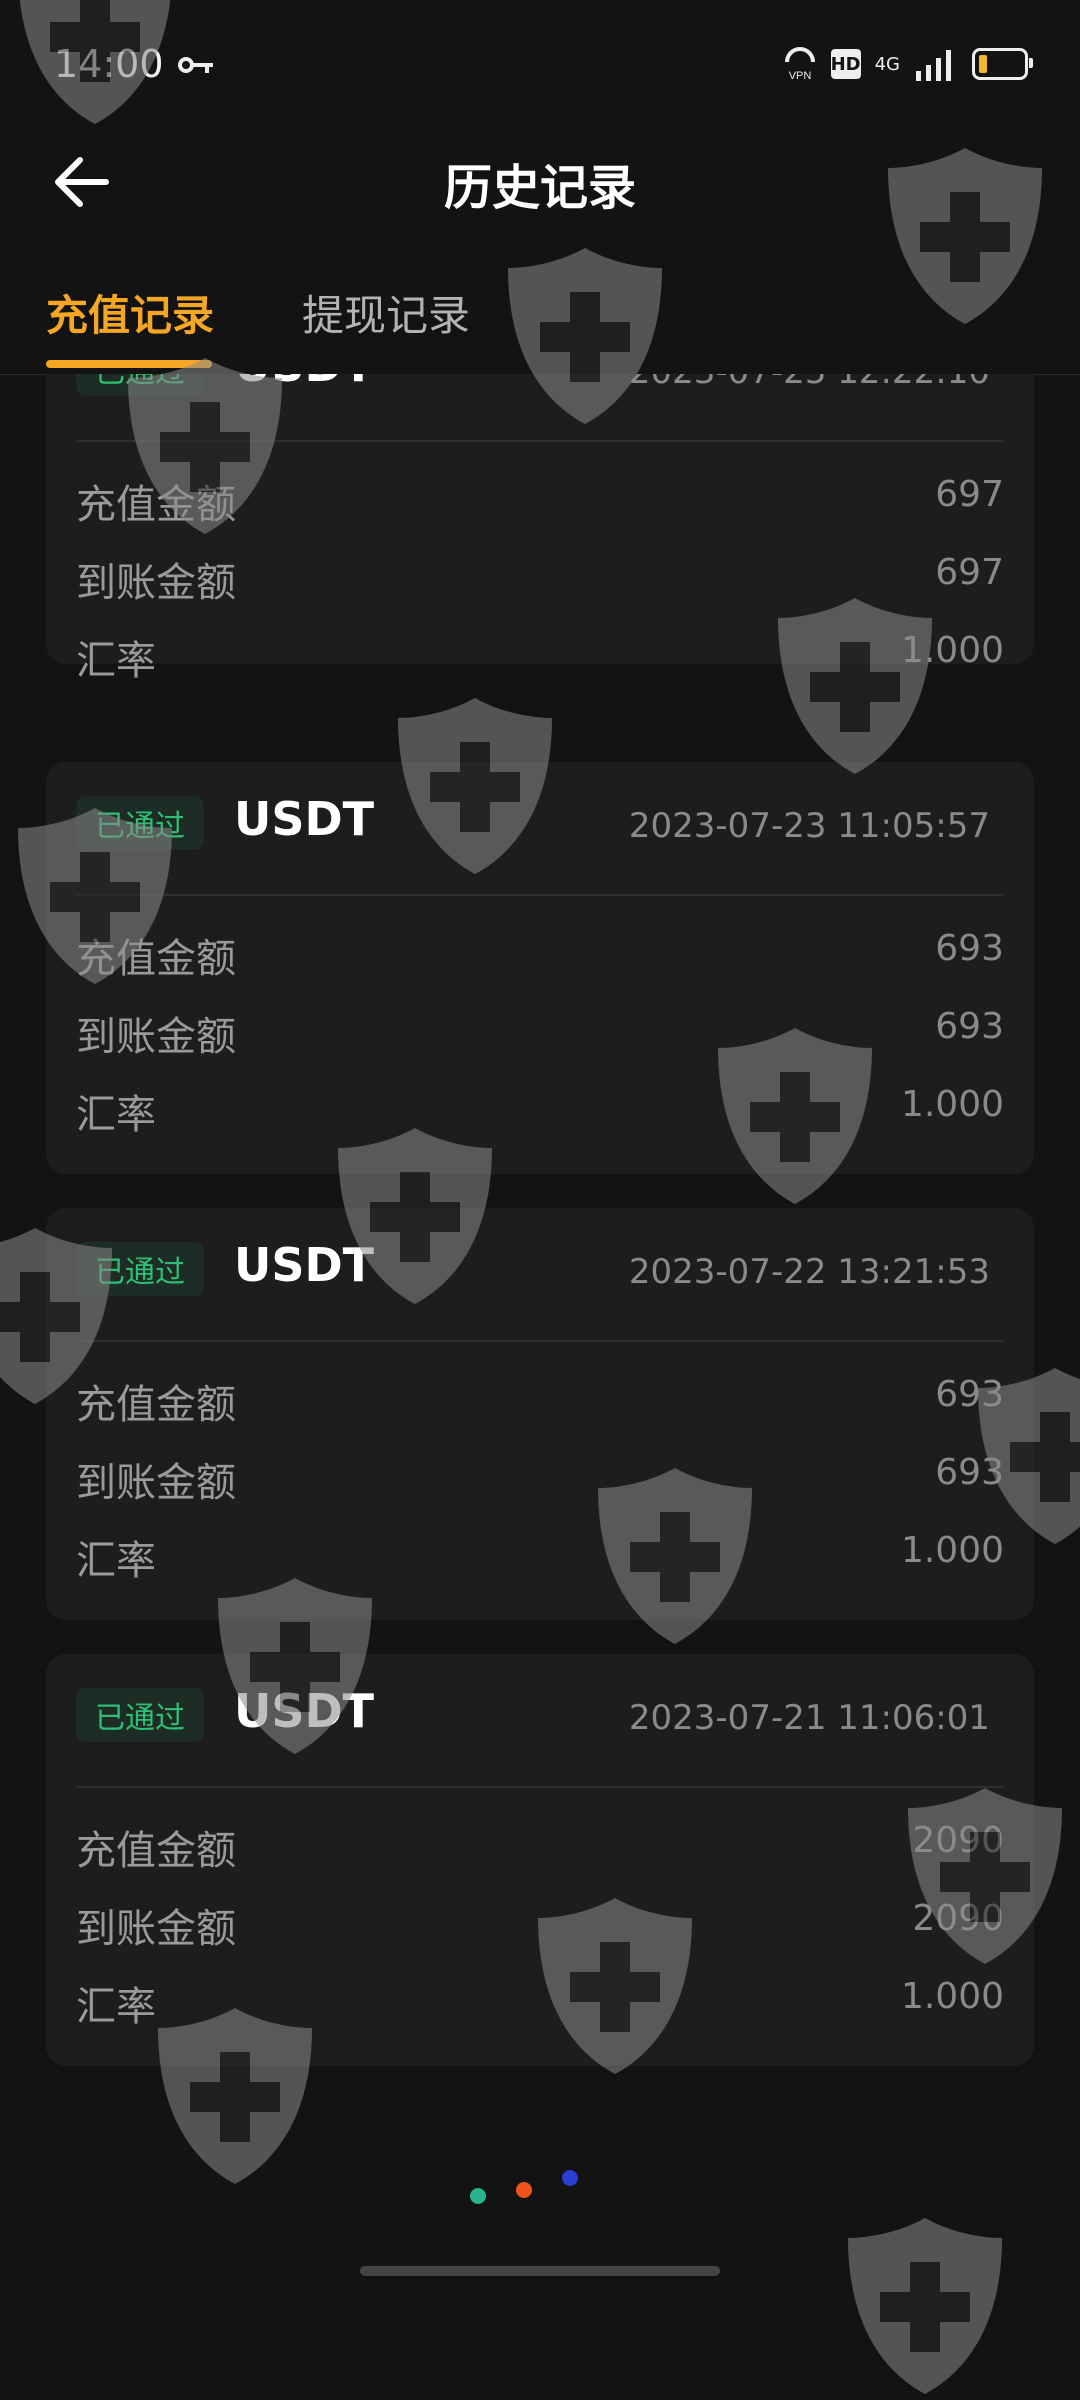  Describe the element at coordinates (799, 76) in the screenshot. I see `svg-text: VPN` at that location.